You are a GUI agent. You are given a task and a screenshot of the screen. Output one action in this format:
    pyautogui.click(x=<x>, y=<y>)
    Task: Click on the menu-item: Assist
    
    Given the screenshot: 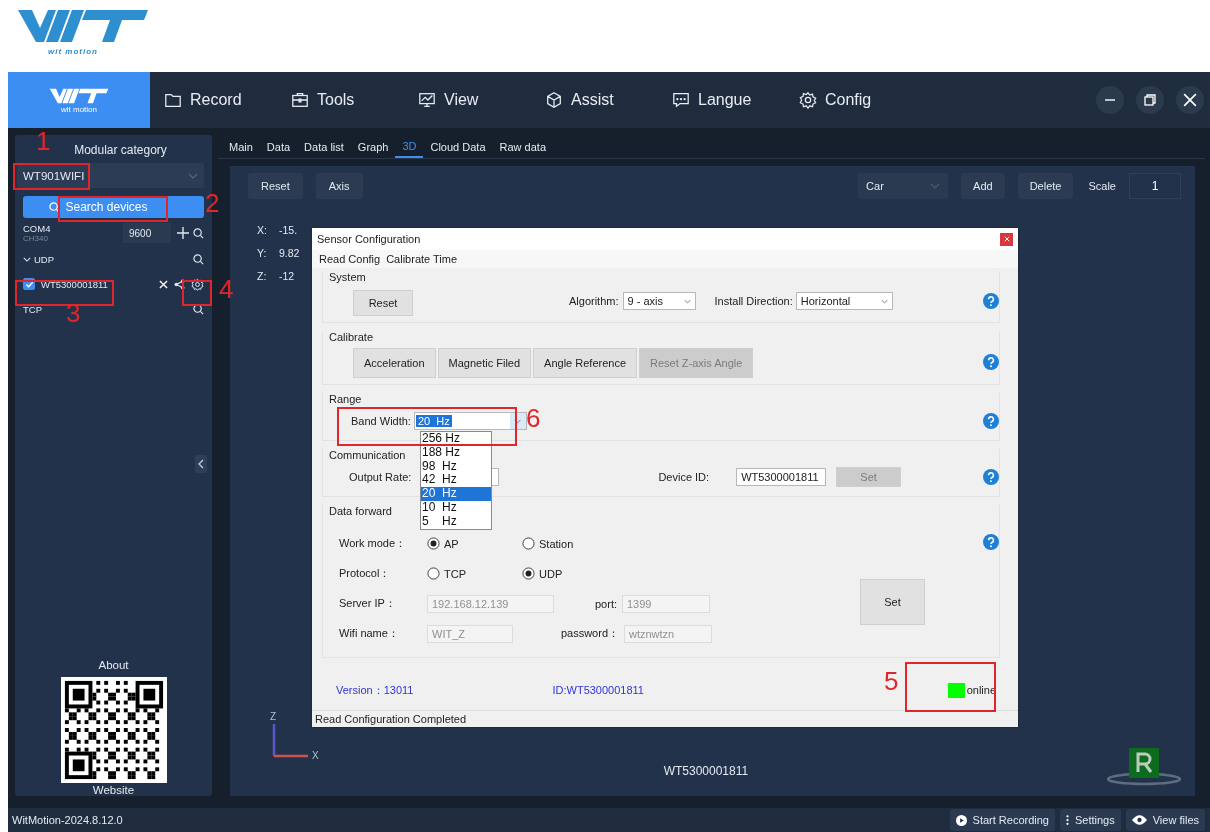 What is the action you would take?
    pyautogui.click(x=602, y=100)
    